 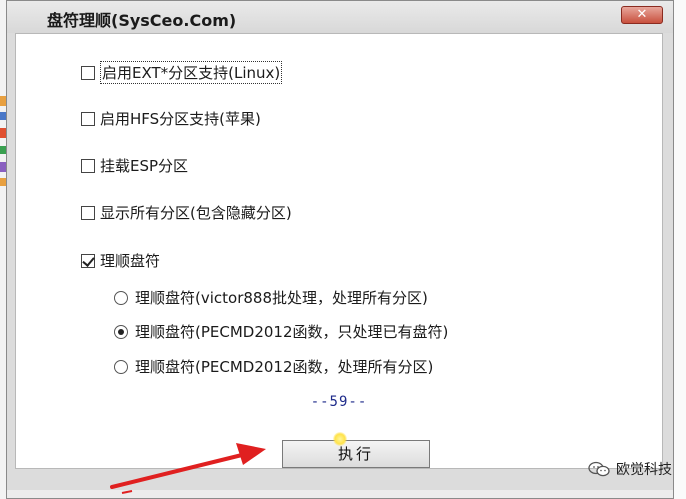 I want to click on radio-pecmd-all: 理顺盘符(PECMD2012函数，处理所有分区), so click(x=273, y=366).